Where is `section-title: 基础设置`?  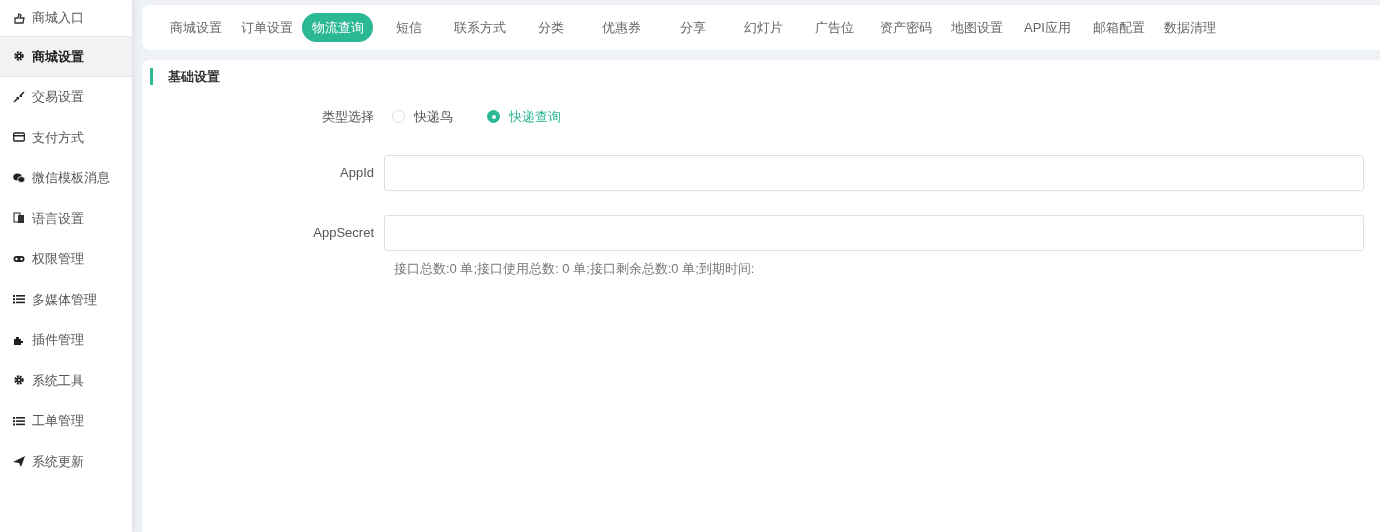
section-title: 基础设置 is located at coordinates (757, 76).